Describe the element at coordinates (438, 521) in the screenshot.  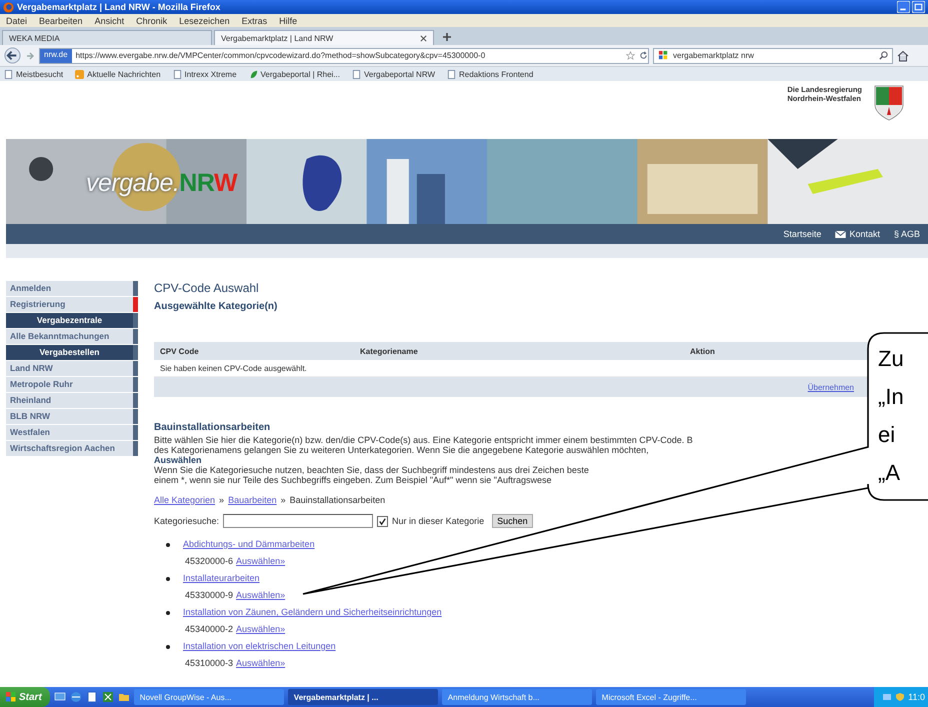
I see `checkbox-label: Nur in dieser Kategorie` at that location.